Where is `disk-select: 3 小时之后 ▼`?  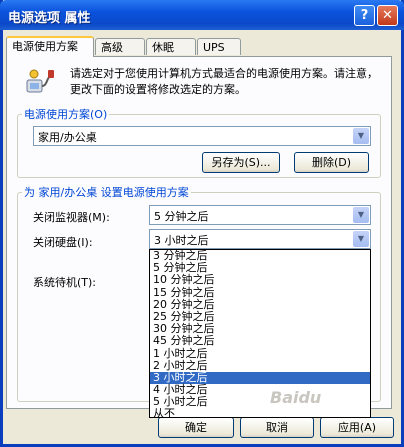 disk-select: 3 小时之后 ▼ is located at coordinates (260, 239).